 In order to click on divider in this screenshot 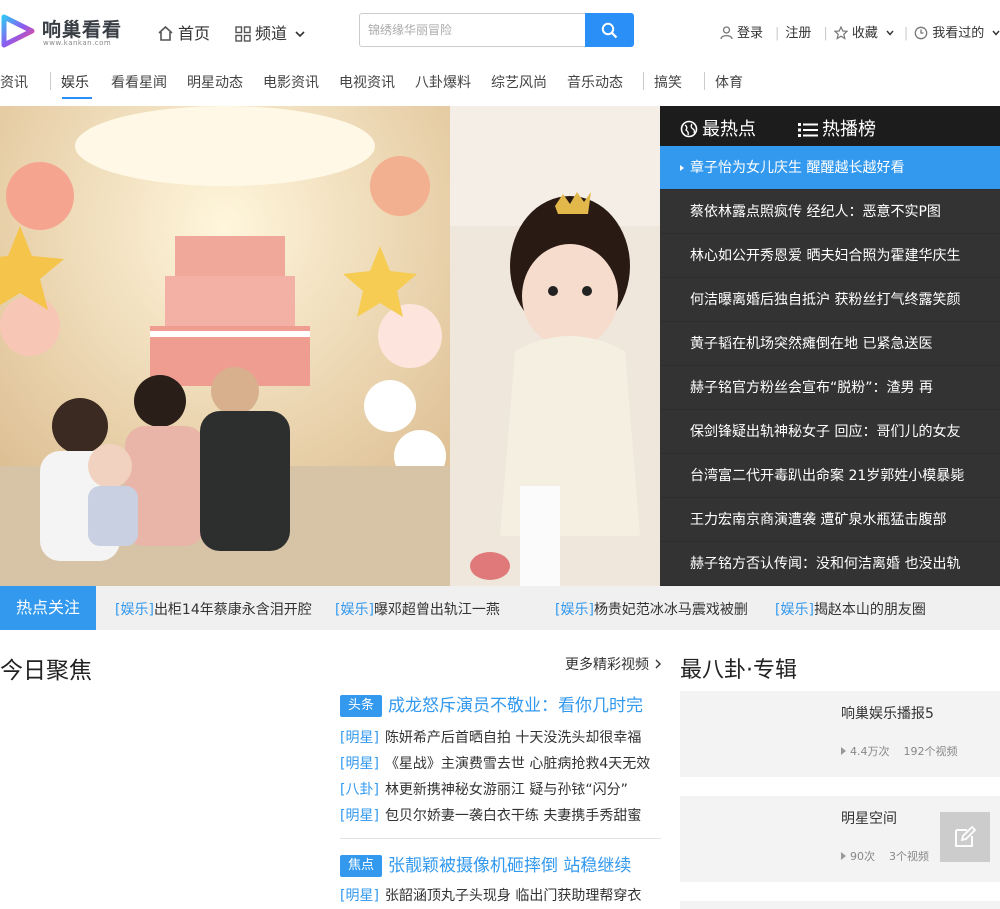, I will do `click(500, 838)`.